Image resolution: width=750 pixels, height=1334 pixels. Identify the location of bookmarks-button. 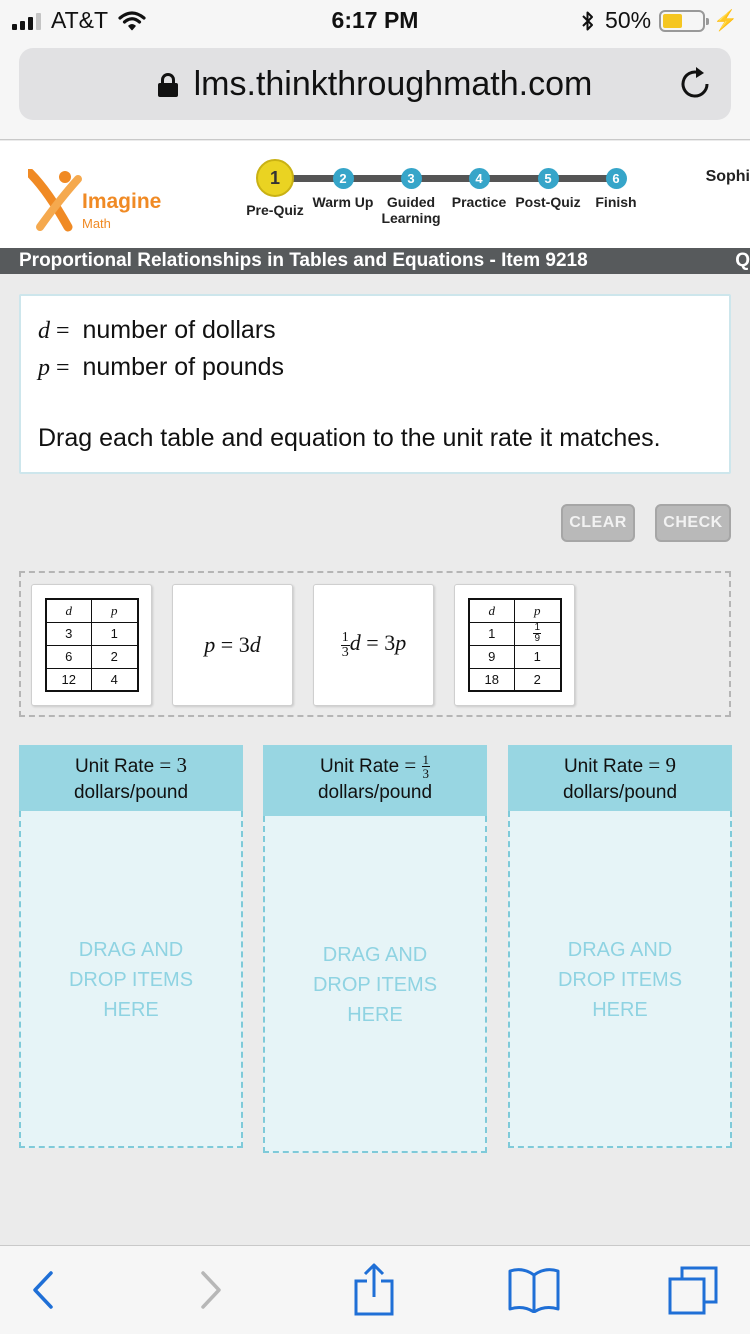
(534, 1290).